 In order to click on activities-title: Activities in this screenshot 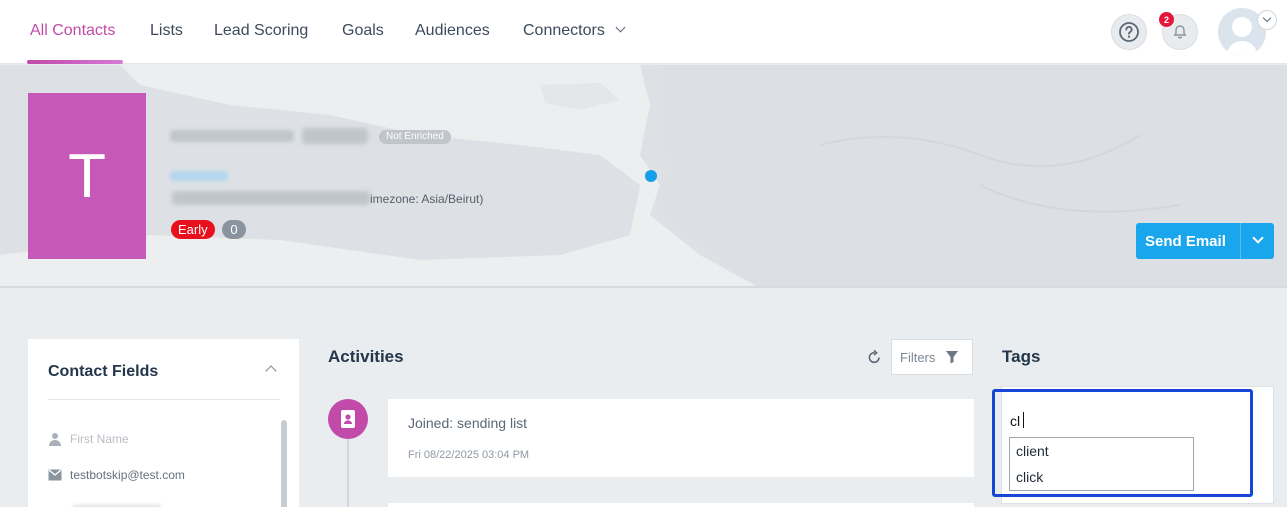, I will do `click(366, 356)`.